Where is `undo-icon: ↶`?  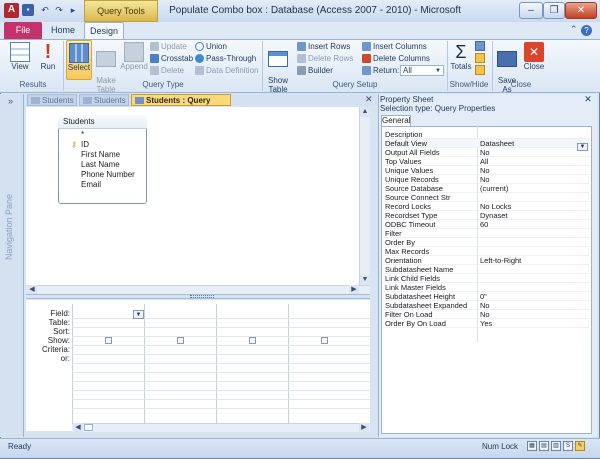
undo-icon: ↶ is located at coordinates (45, 10).